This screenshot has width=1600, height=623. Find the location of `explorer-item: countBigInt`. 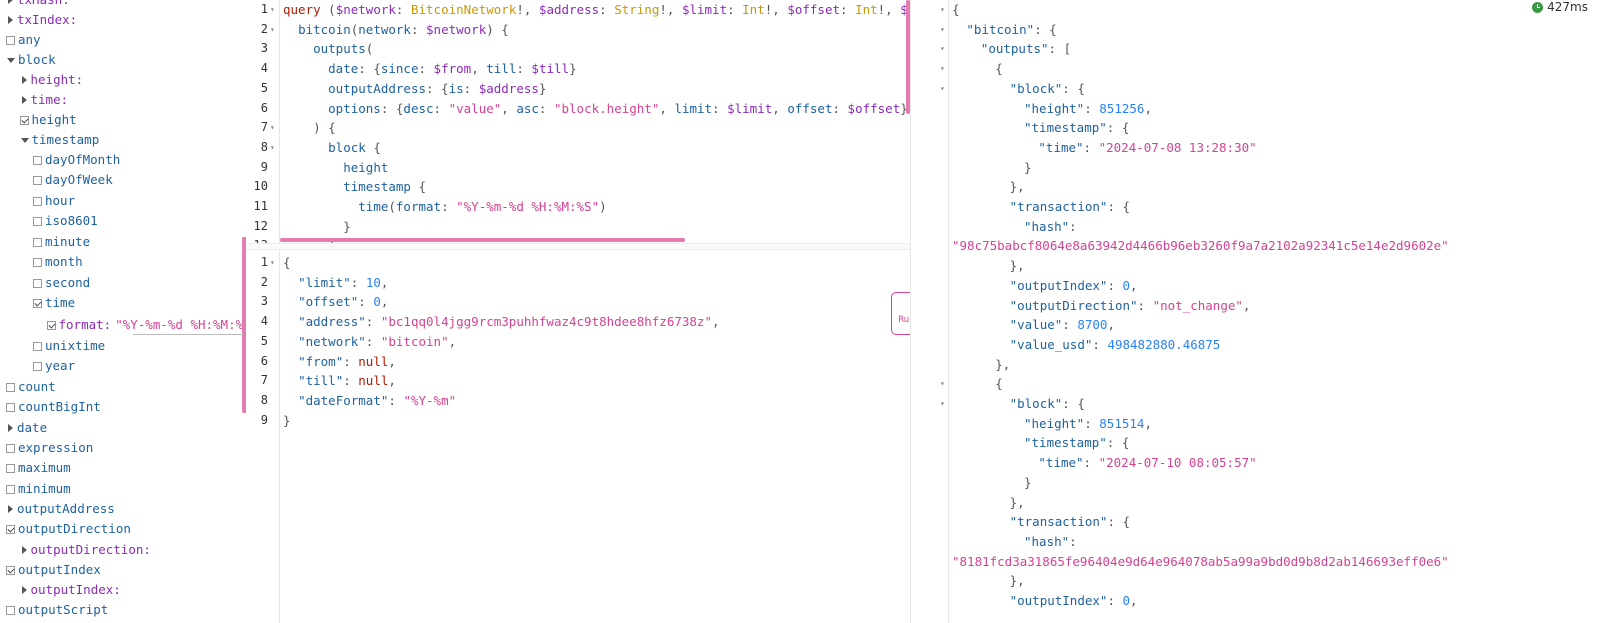

explorer-item: countBigInt is located at coordinates (53, 407).